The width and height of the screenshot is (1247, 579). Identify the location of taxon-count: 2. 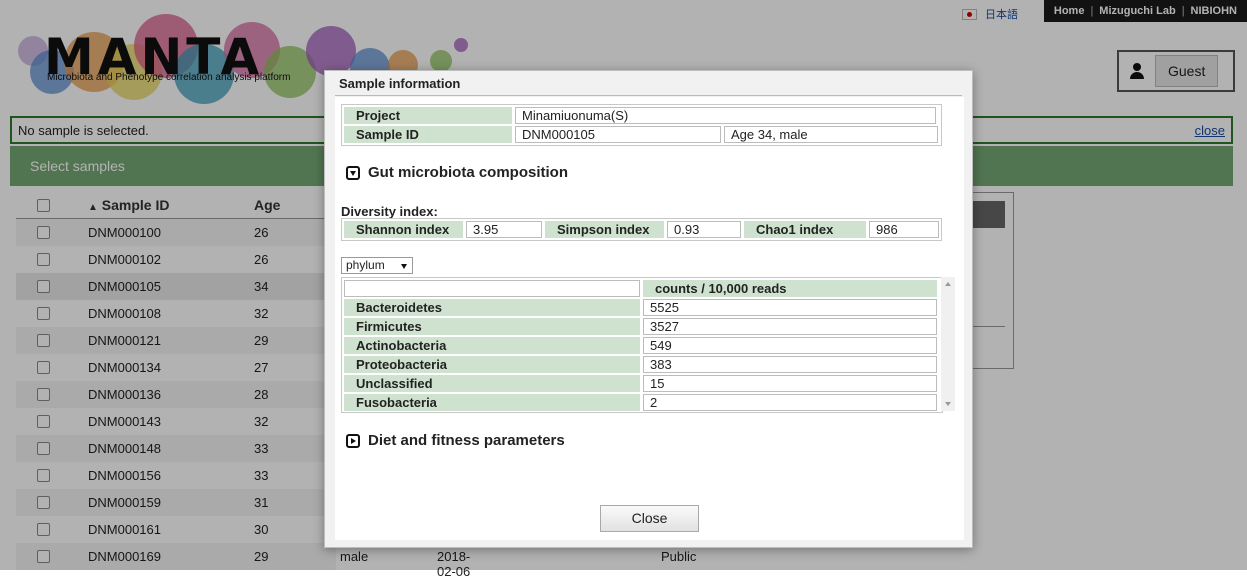
(790, 402).